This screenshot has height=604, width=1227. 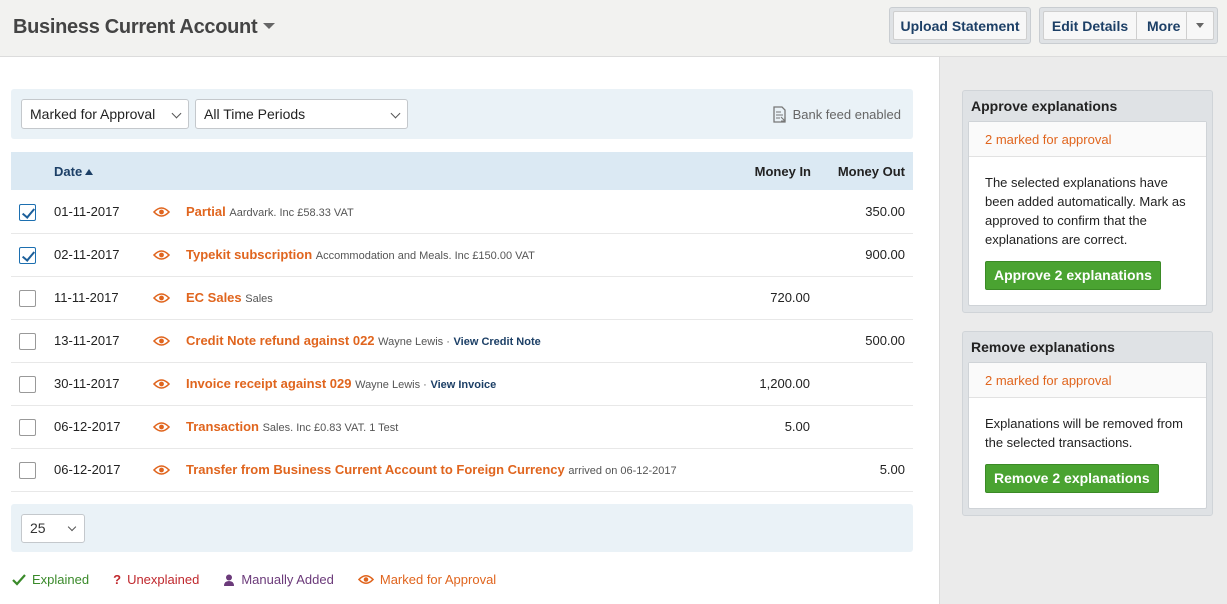 What do you see at coordinates (1087, 380) in the screenshot?
I see `remove-status-text: 2 marked for approval` at bounding box center [1087, 380].